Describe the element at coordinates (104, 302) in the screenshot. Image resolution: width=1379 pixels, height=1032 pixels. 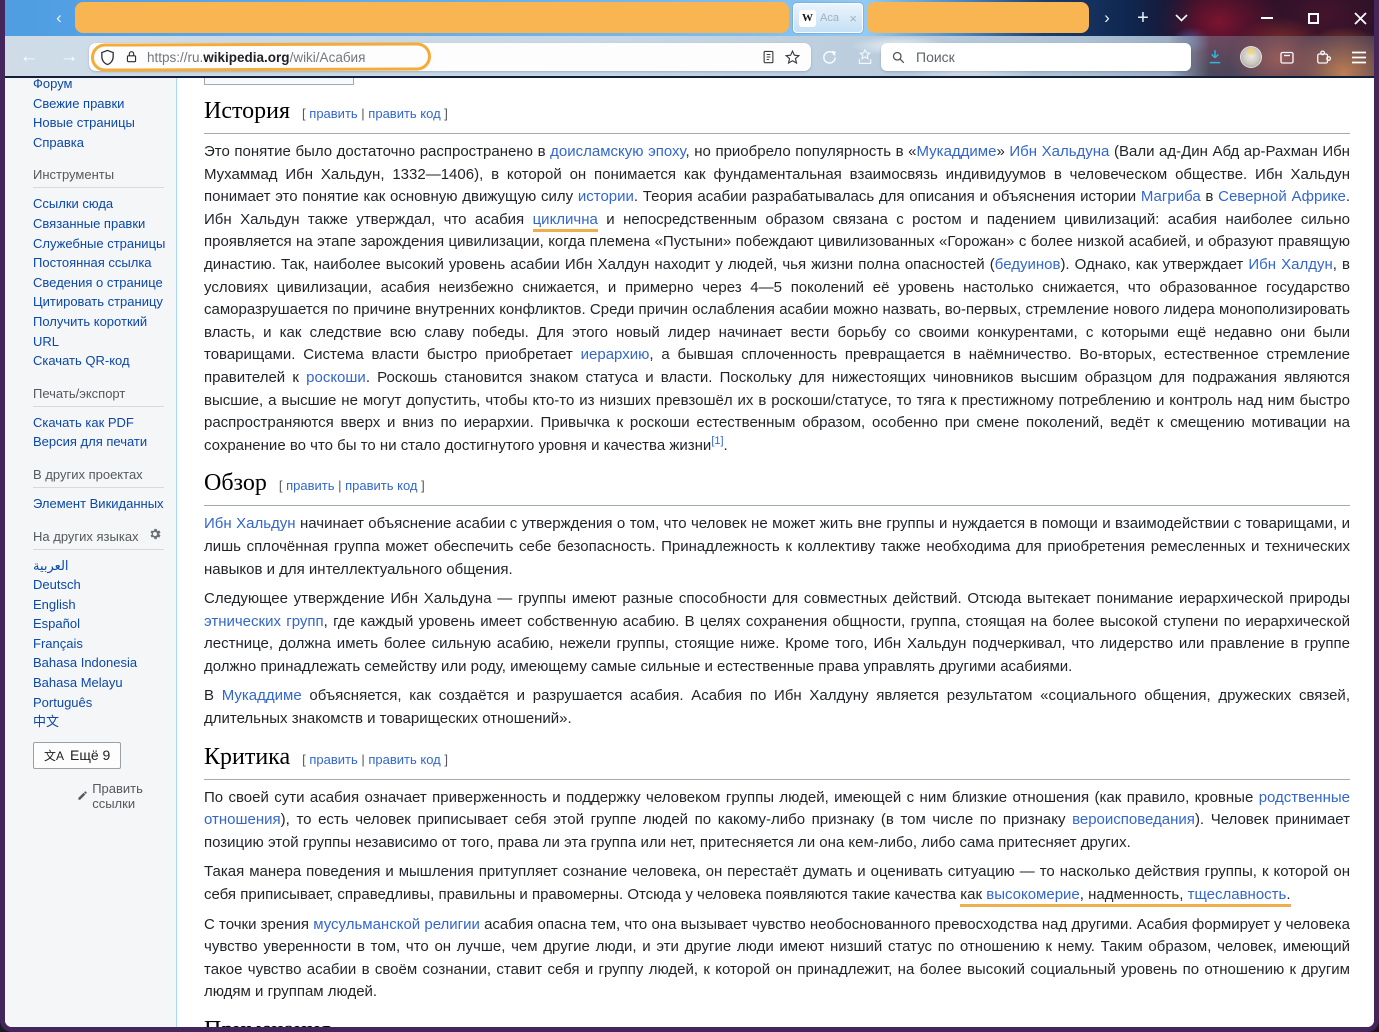
I see `sidebar-item: Цитировать страницу` at that location.